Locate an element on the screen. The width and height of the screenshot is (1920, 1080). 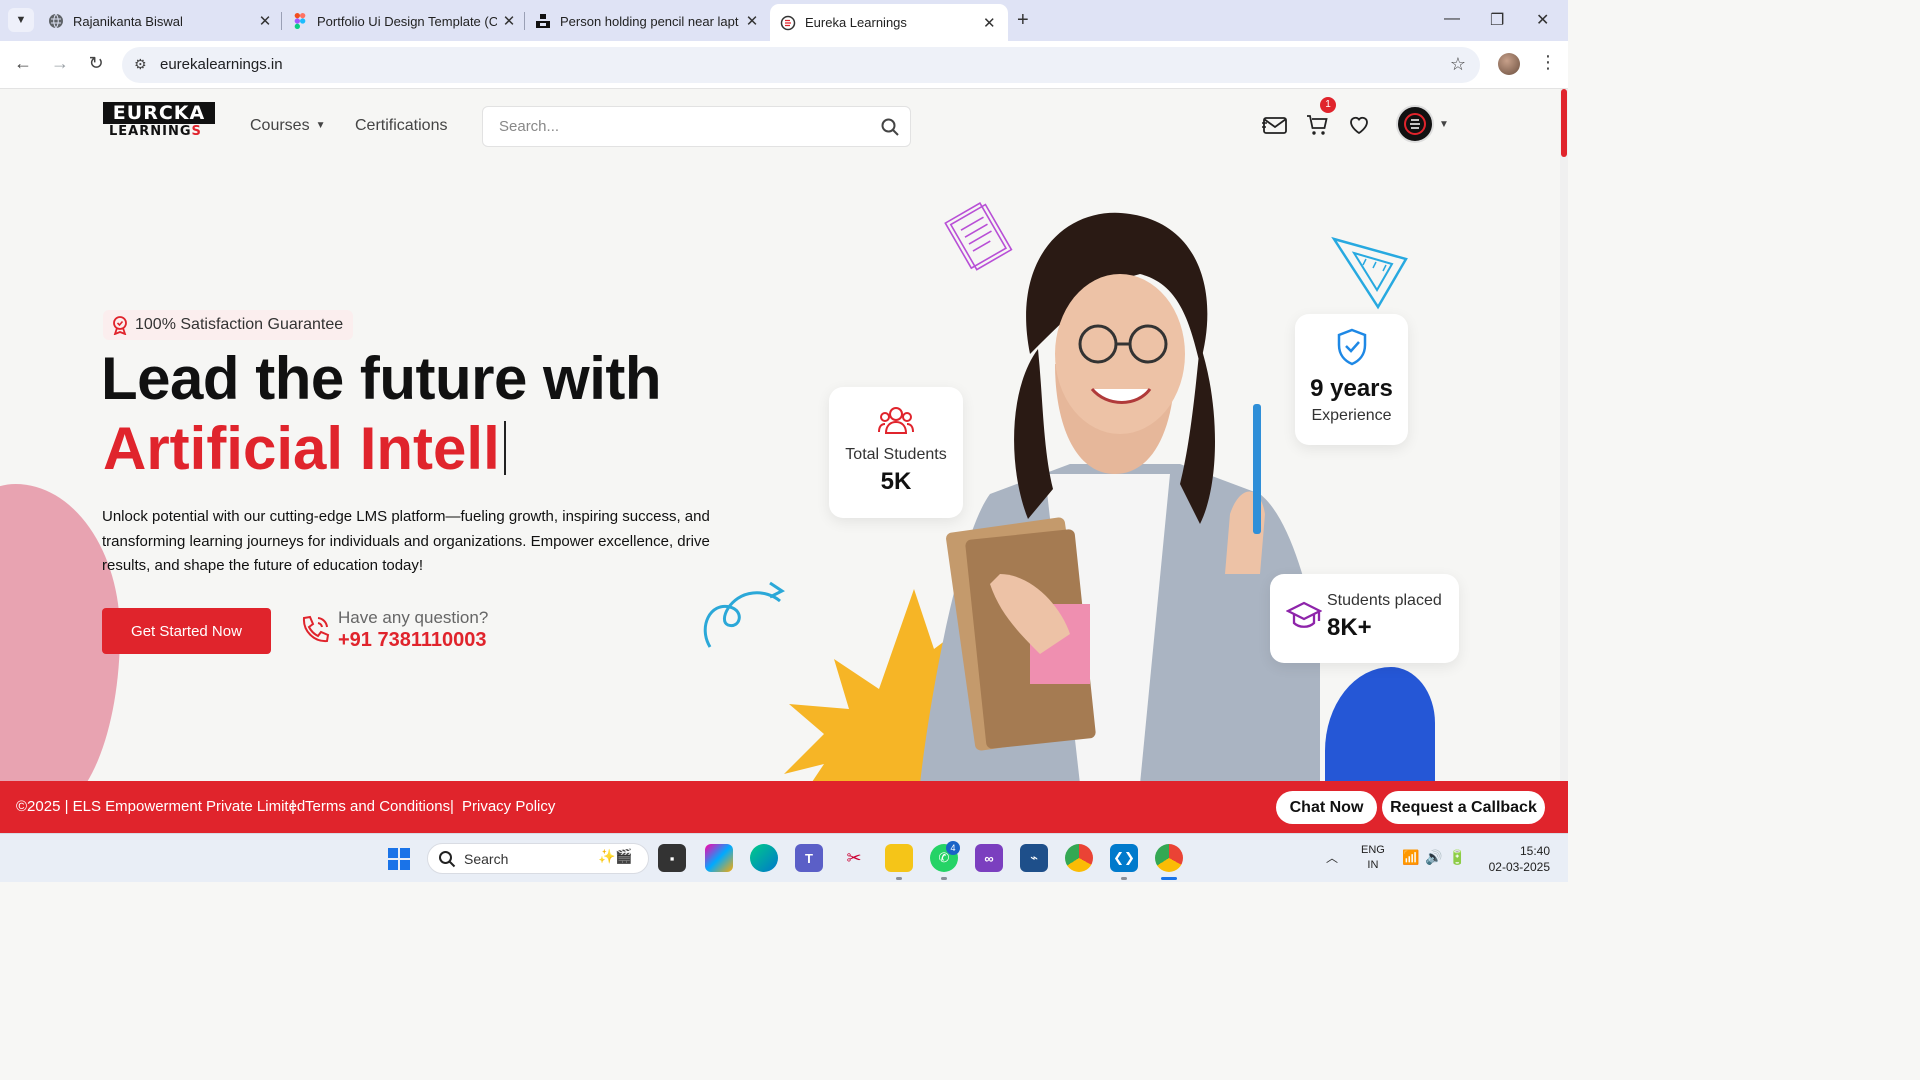
windows-start-icon is located at coordinates (399, 861).